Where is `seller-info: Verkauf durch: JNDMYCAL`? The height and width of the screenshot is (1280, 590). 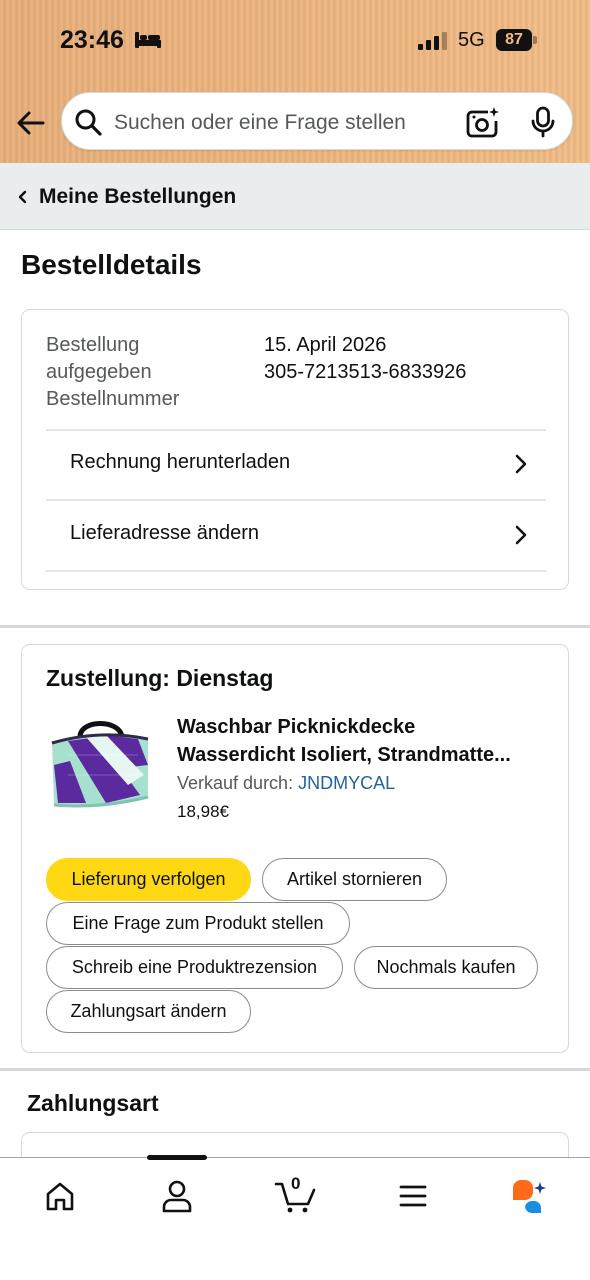
seller-info: Verkauf durch: JNDMYCAL is located at coordinates (286, 783).